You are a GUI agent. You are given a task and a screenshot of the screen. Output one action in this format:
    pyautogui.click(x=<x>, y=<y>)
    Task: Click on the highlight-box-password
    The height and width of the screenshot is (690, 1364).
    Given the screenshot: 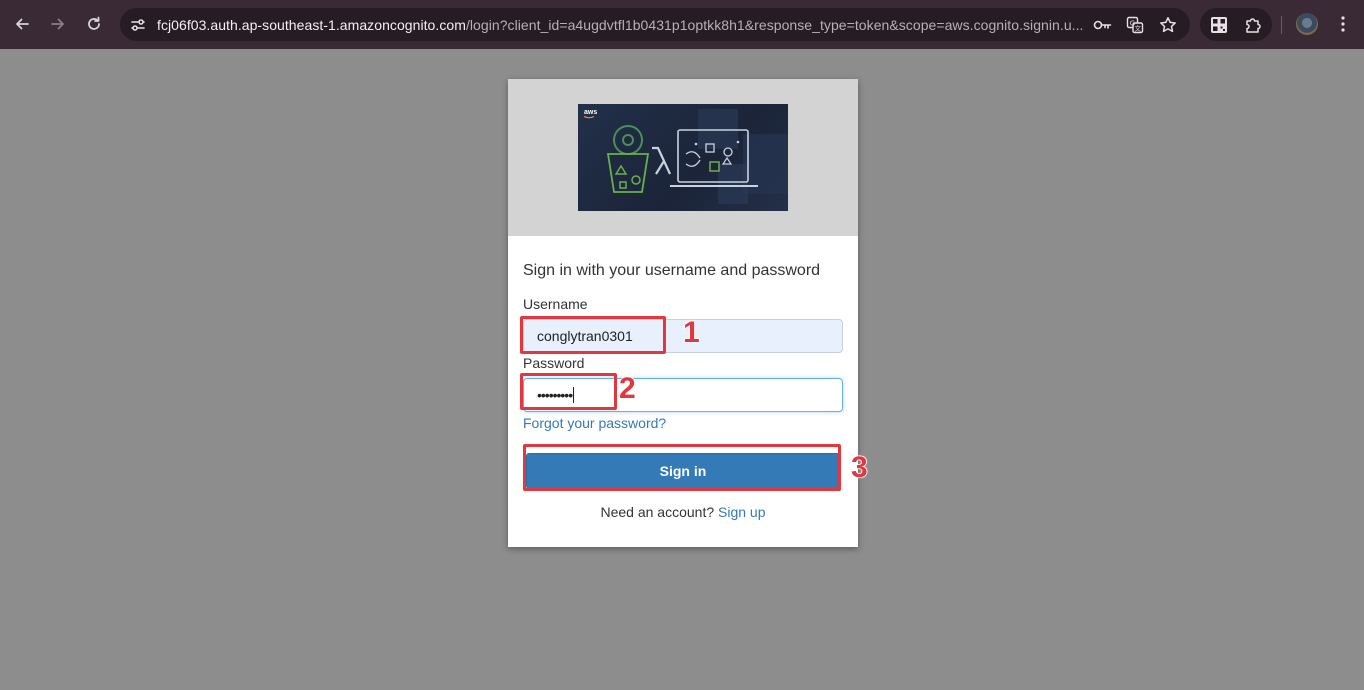 What is the action you would take?
    pyautogui.click(x=568, y=391)
    